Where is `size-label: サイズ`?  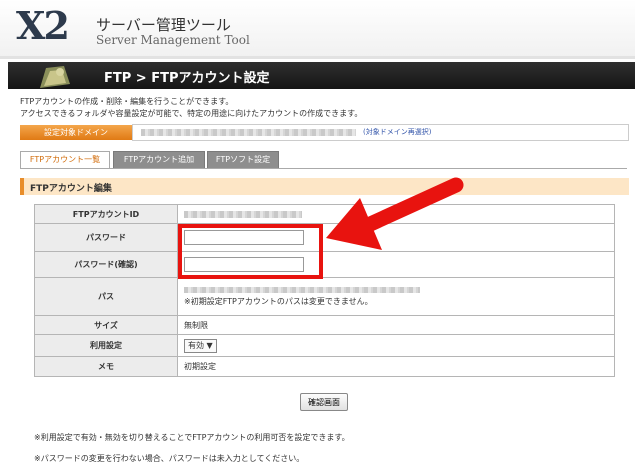 size-label: サイズ is located at coordinates (106, 325).